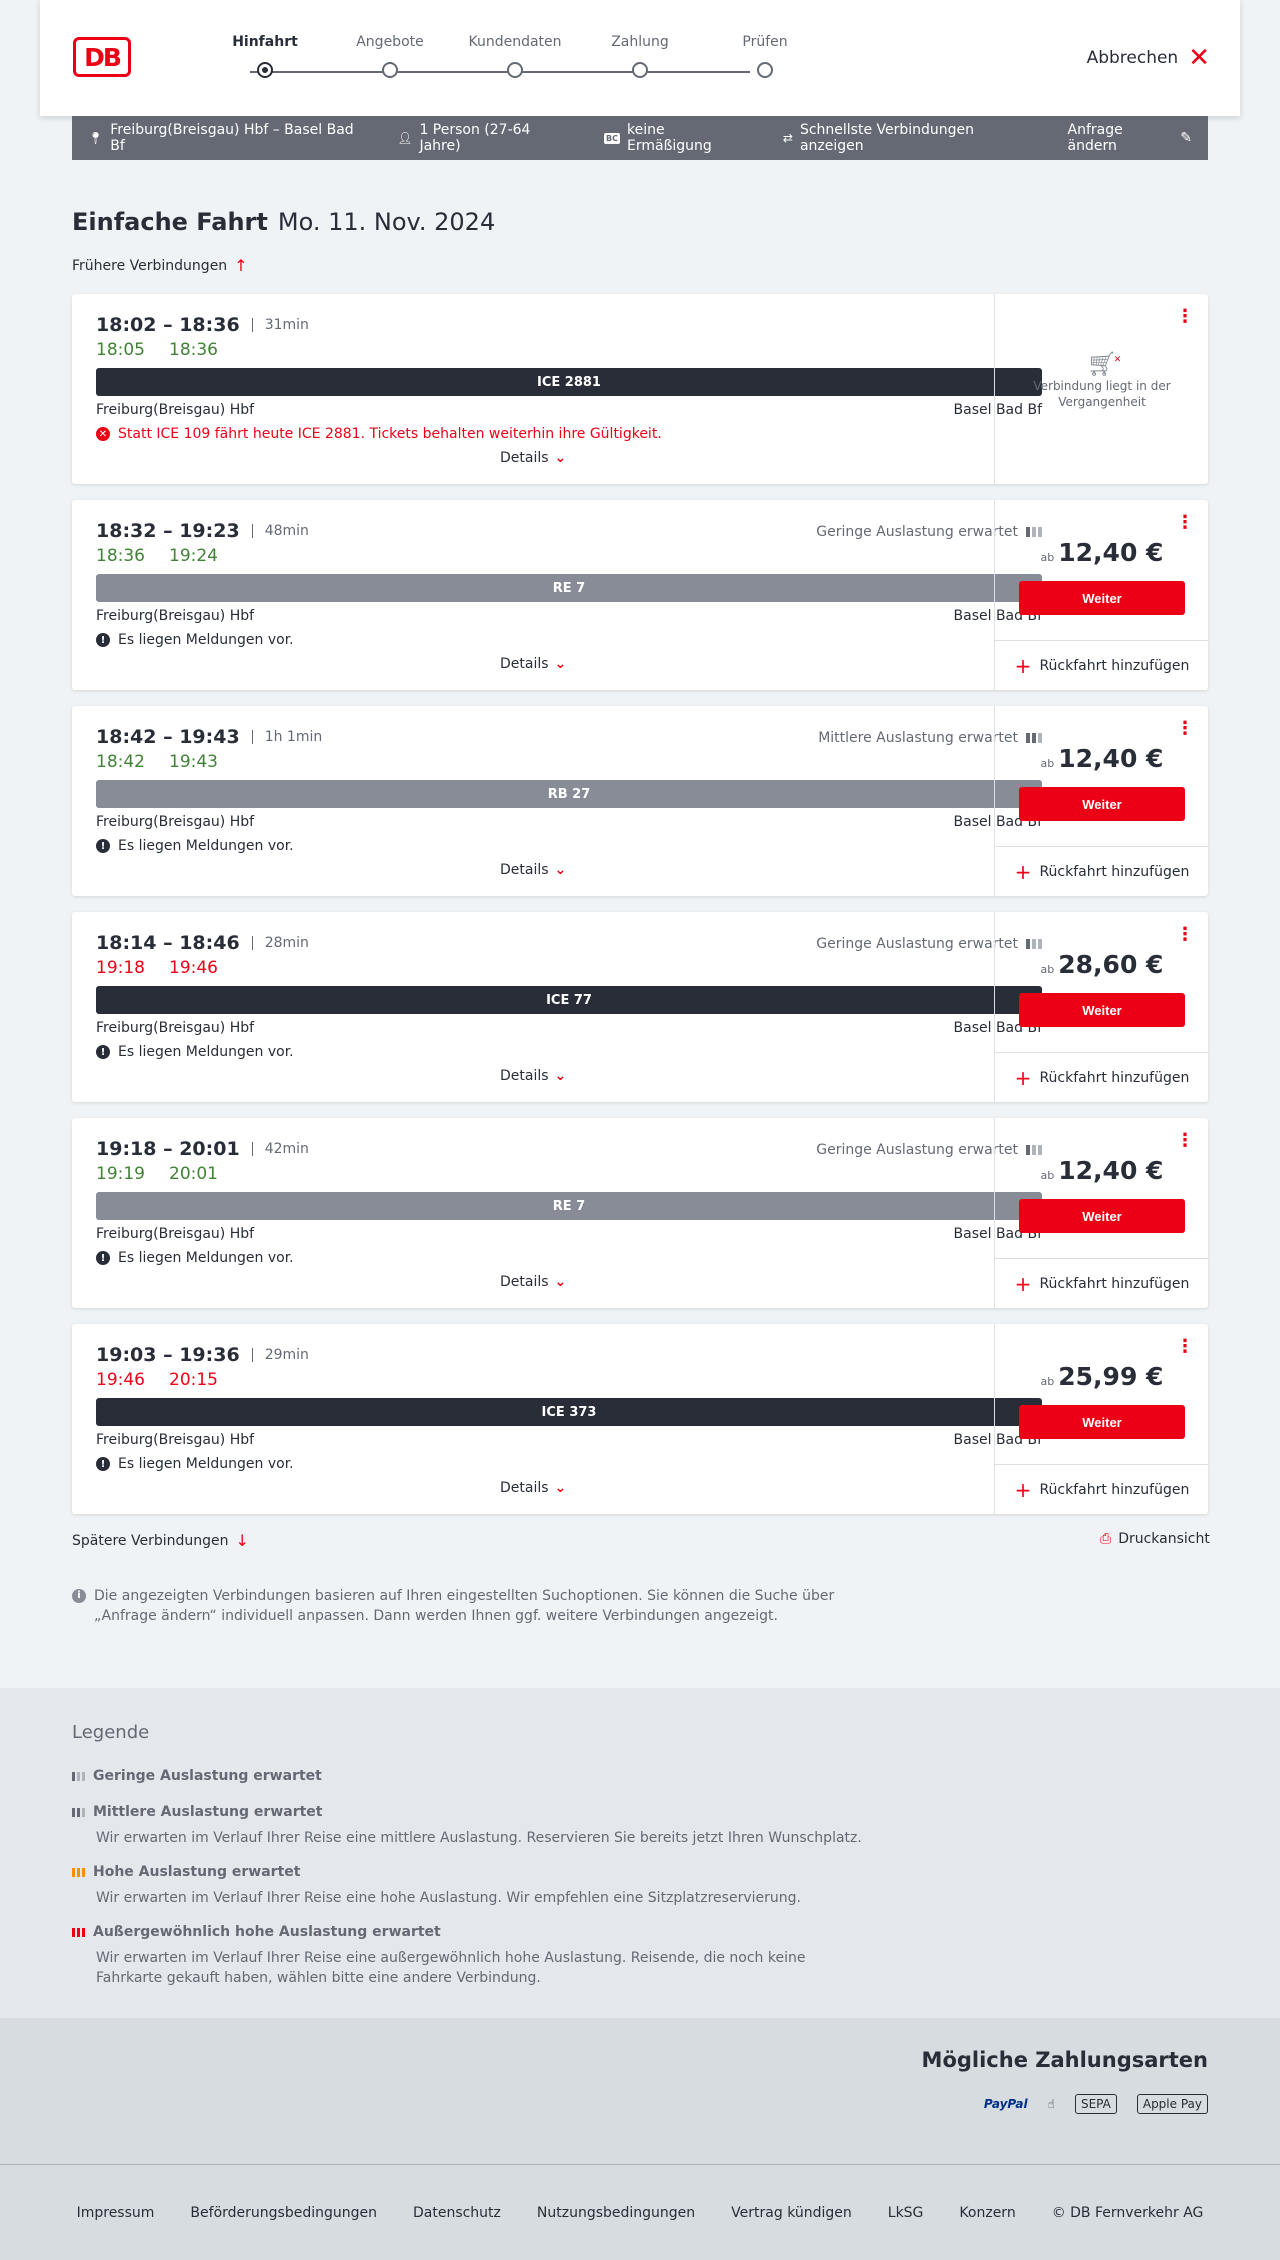 This screenshot has height=2260, width=1280. I want to click on summary-fastest: ⇄ Schnellste Verbindungen anzeigen, so click(908, 138).